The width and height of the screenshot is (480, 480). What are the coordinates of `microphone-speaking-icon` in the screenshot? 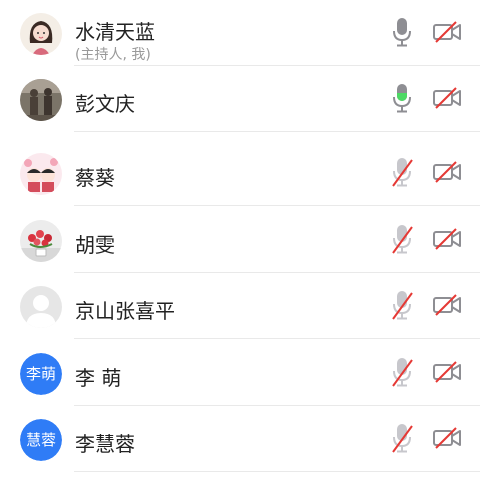 It's located at (402, 98).